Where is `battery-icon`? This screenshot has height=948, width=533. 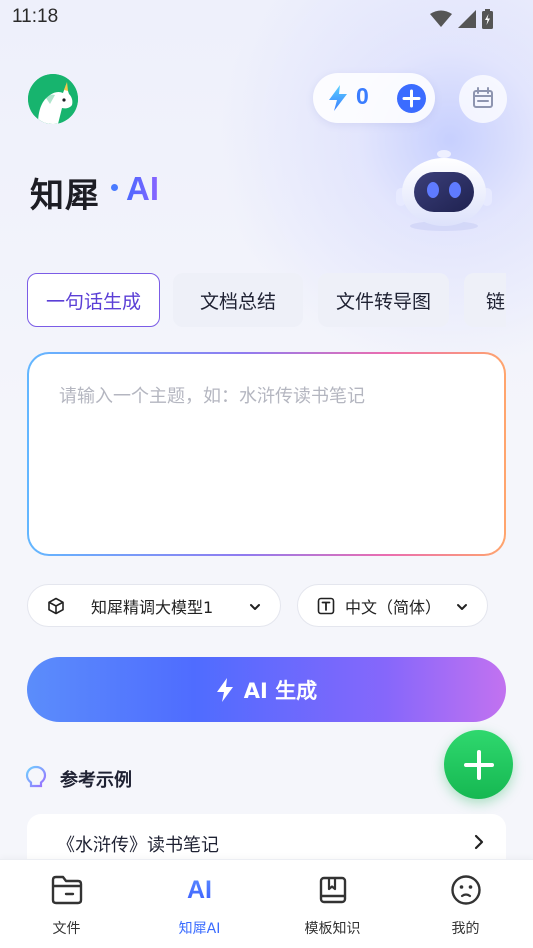 battery-icon is located at coordinates (487, 19).